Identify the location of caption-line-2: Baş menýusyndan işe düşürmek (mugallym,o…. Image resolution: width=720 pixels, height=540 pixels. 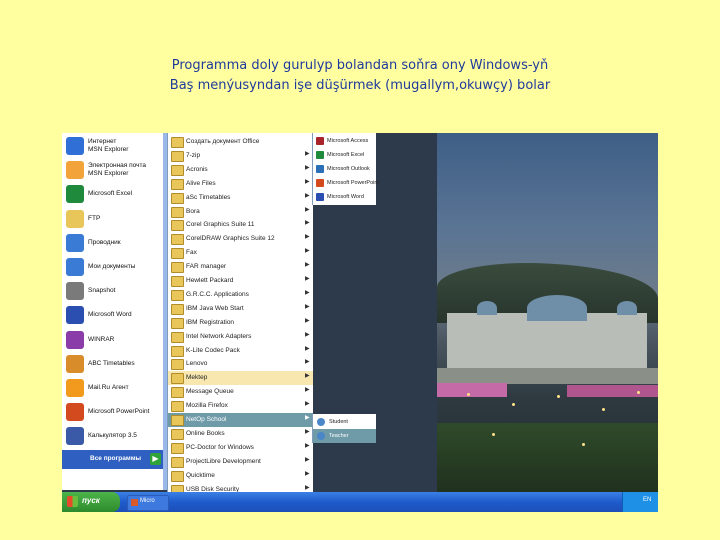
(360, 85).